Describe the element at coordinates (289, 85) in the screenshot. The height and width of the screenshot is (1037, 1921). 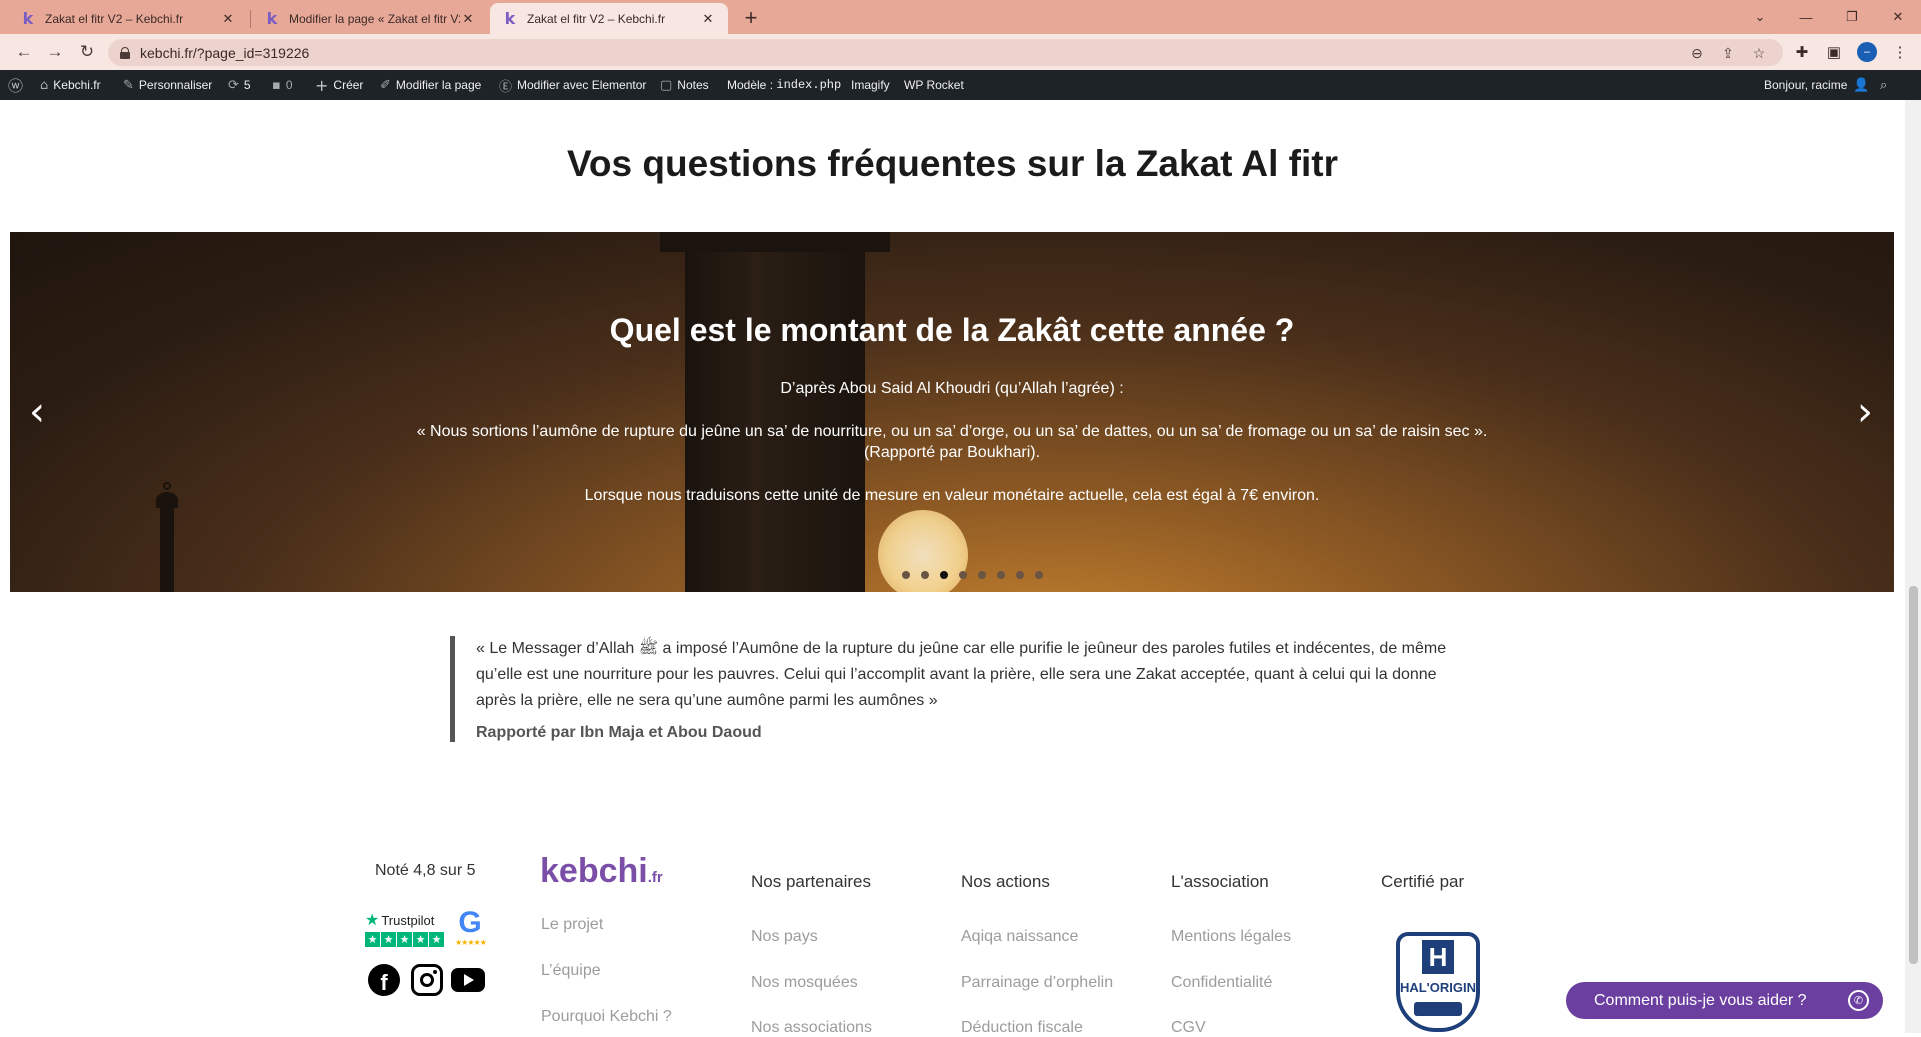
I see `comments-count: 0` at that location.